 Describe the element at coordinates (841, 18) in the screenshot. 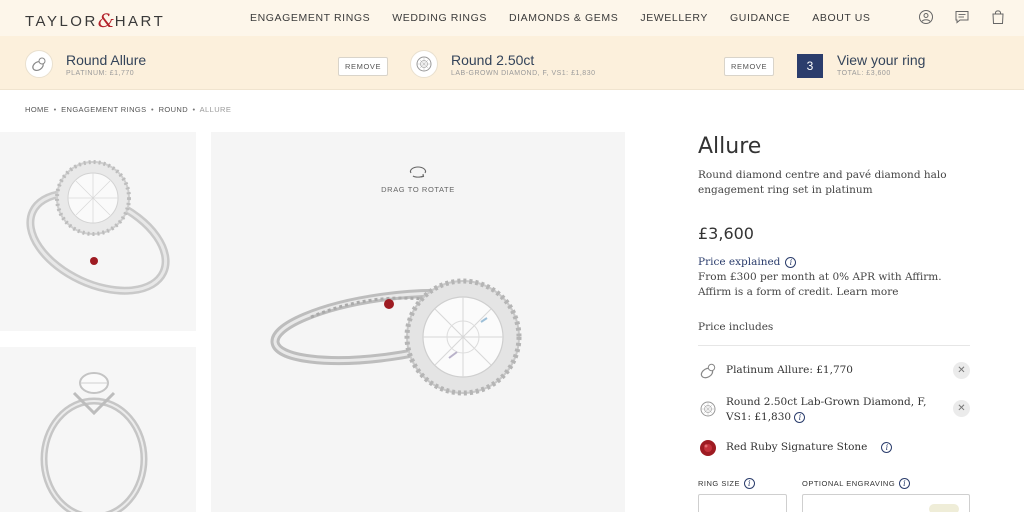

I see `nav-about-us: ABOUT US` at that location.